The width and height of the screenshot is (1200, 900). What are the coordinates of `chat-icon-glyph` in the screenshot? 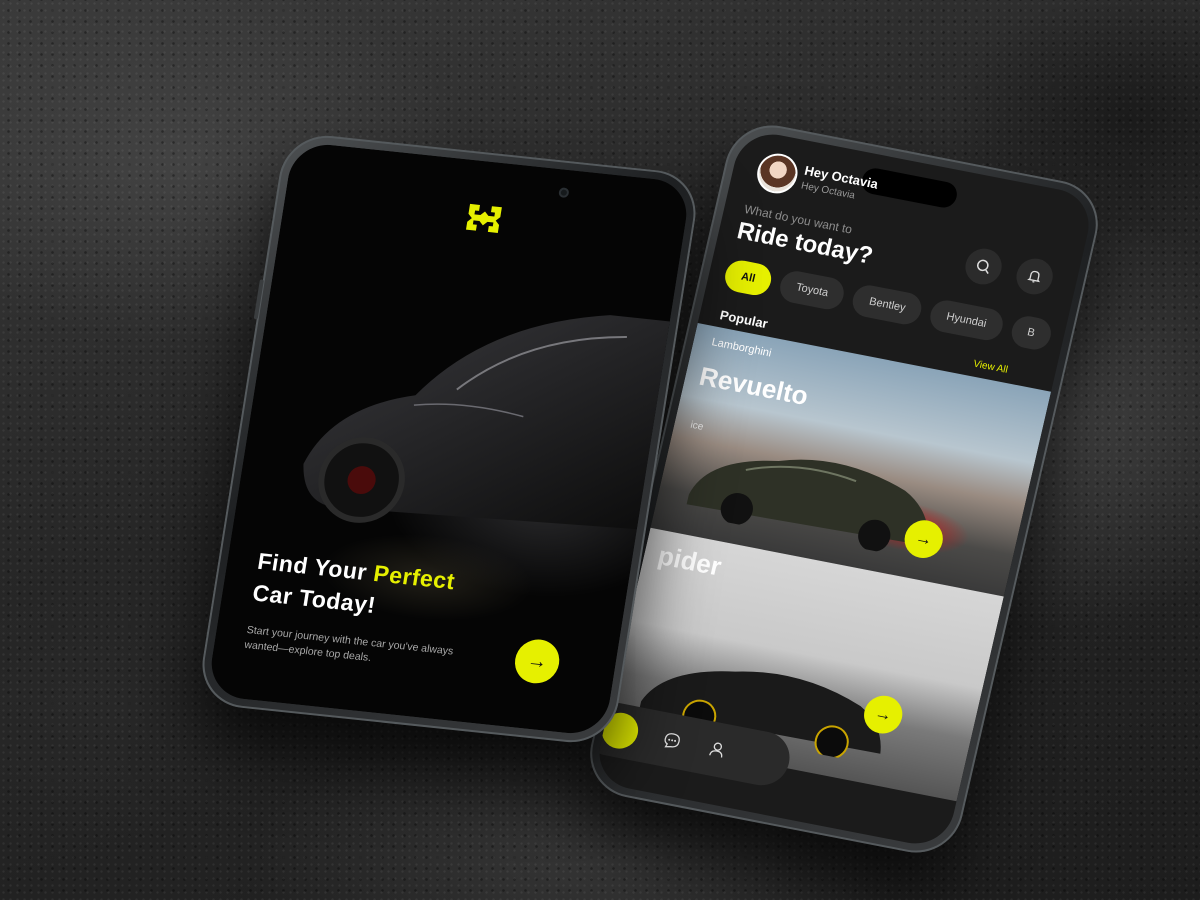 It's located at (672, 740).